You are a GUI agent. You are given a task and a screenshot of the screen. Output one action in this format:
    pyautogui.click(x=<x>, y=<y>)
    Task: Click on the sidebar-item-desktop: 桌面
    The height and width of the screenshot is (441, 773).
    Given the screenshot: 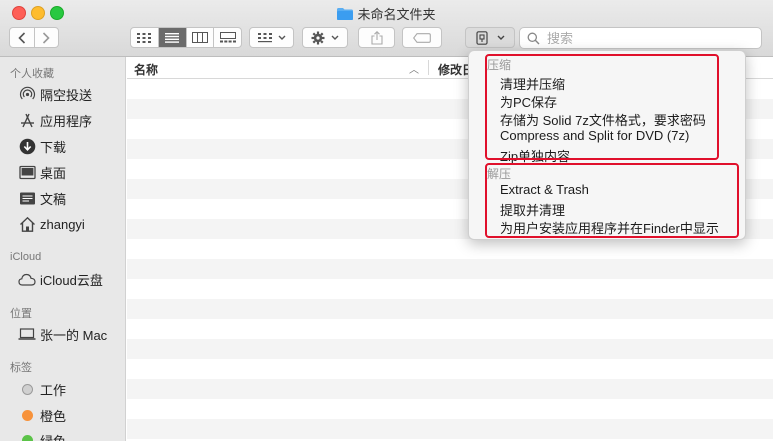 What is the action you would take?
    pyautogui.click(x=42, y=172)
    